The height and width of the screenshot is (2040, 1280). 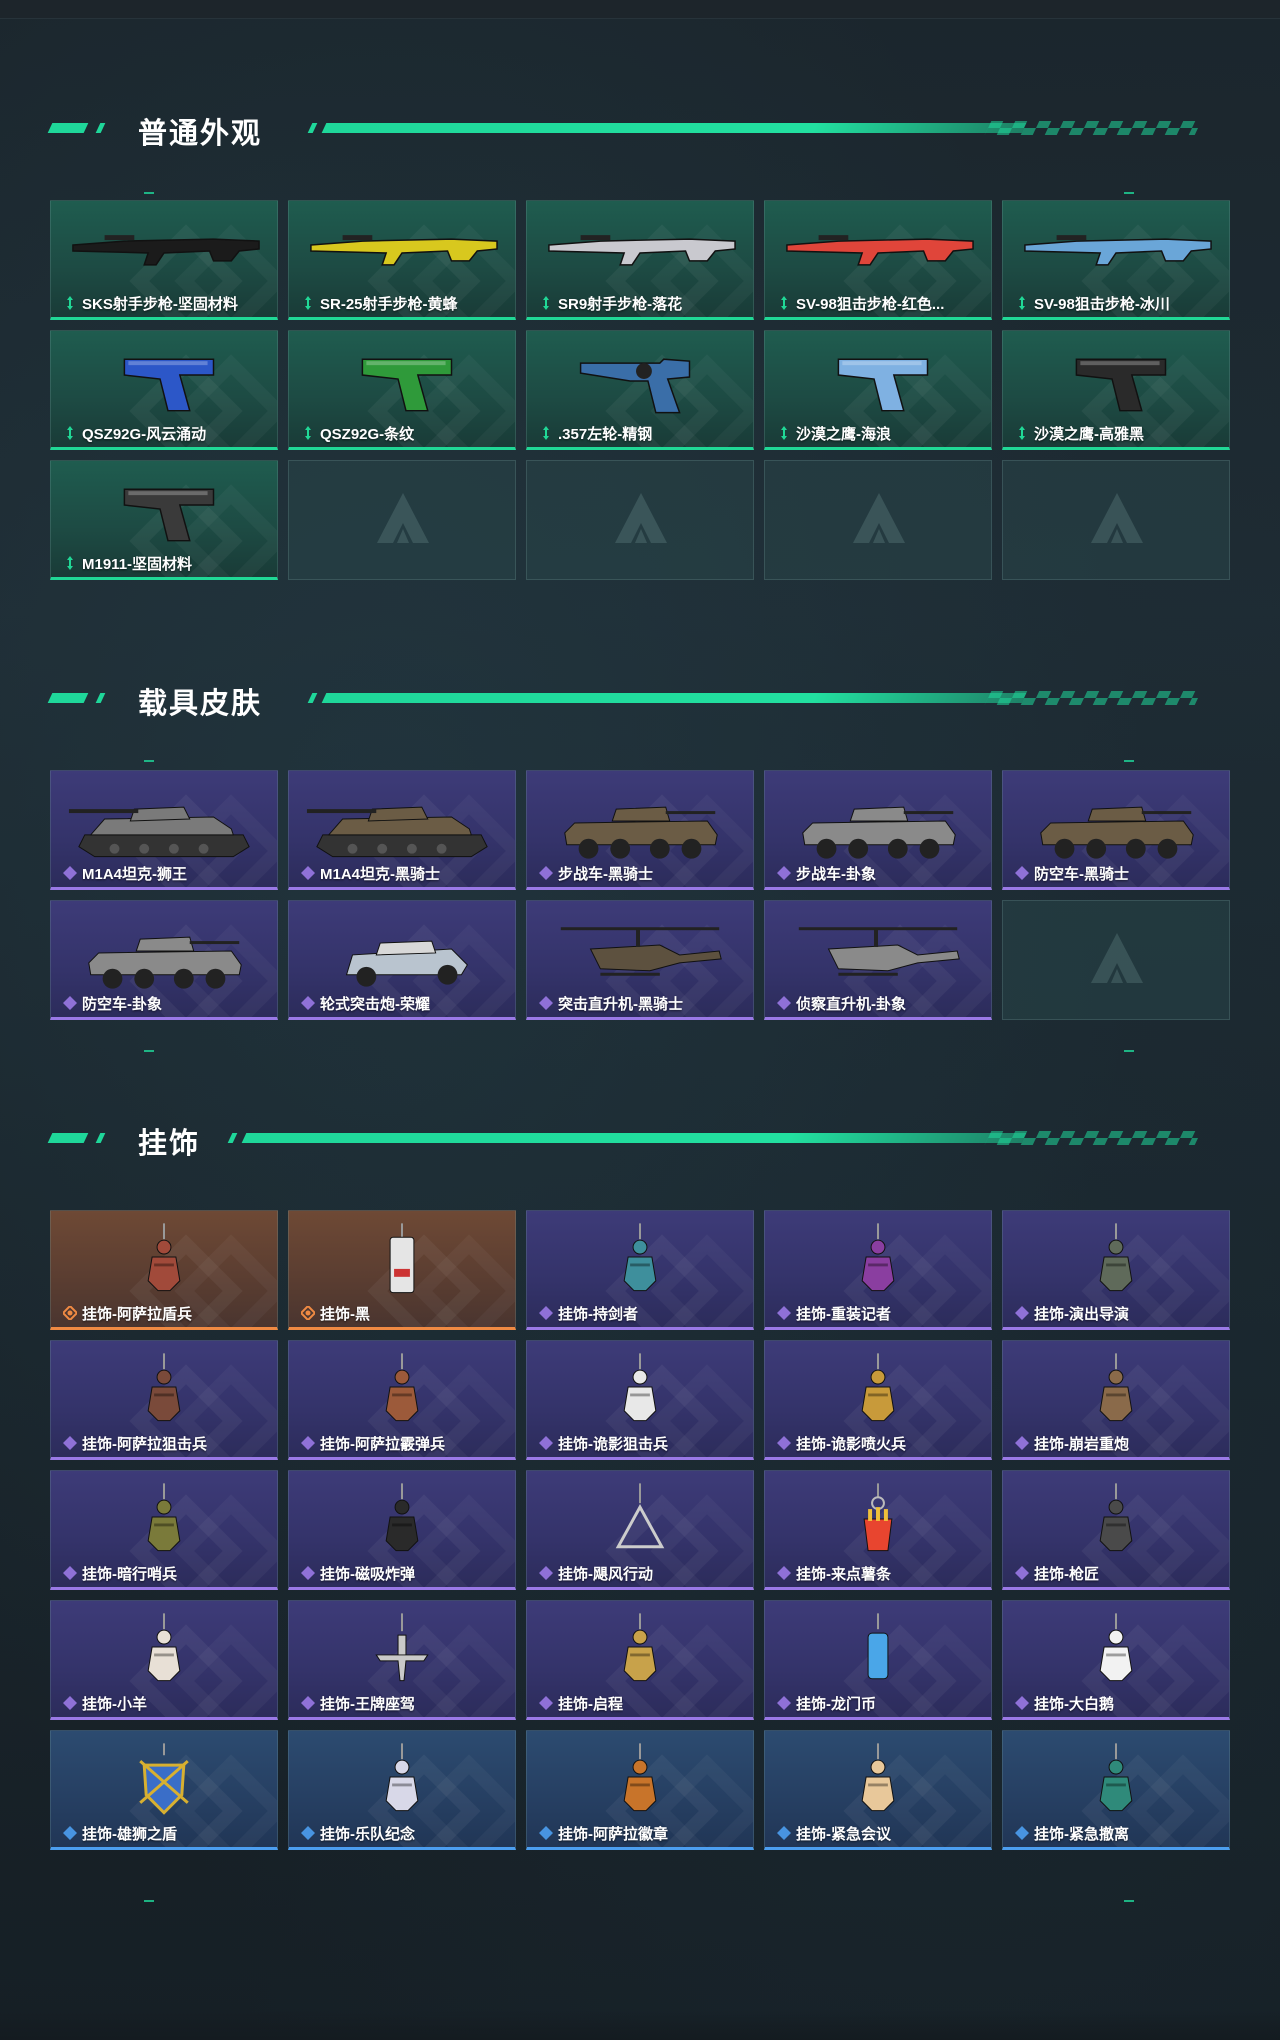 What do you see at coordinates (851, 1004) in the screenshot?
I see `item-name: 侦察直升机-卦象` at bounding box center [851, 1004].